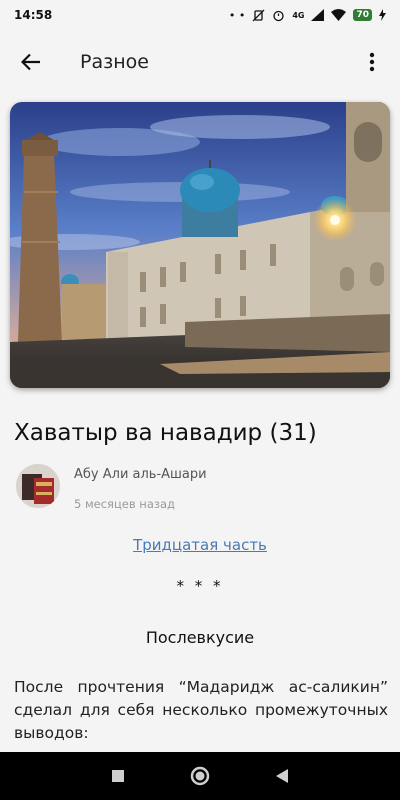 The image size is (400, 800). I want to click on arrow-left-icon, so click(30, 62).